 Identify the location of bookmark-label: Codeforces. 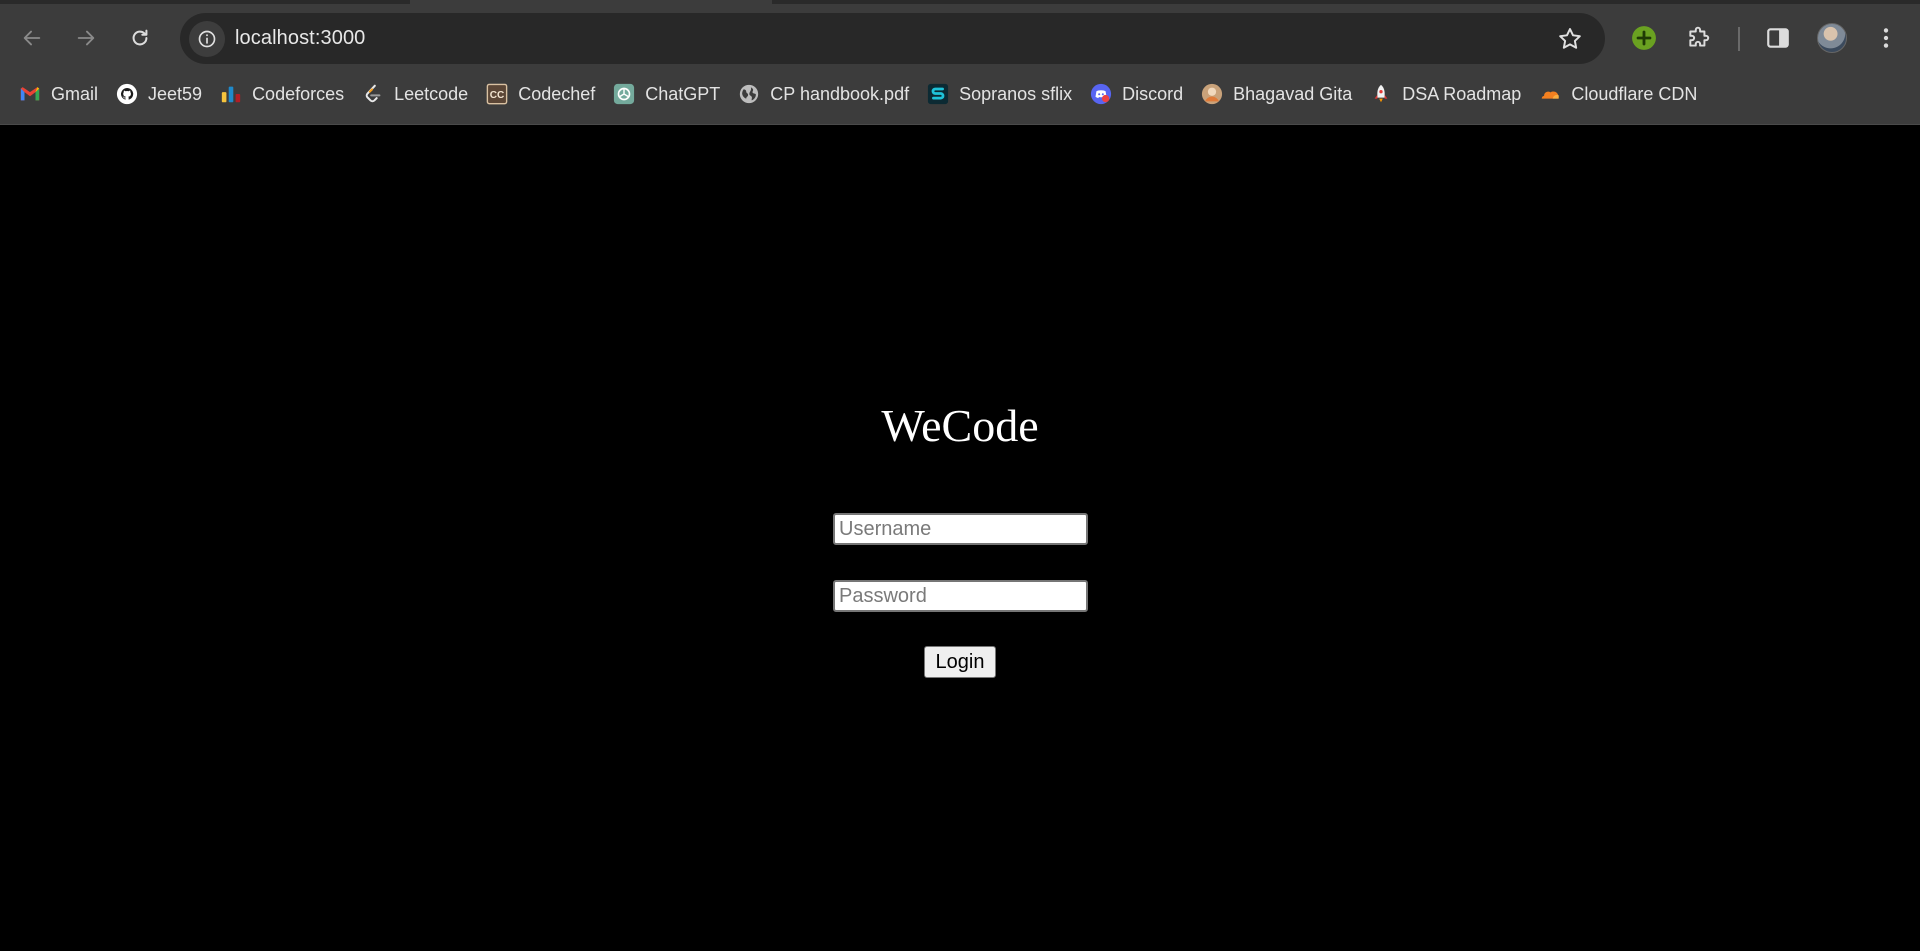
(298, 93).